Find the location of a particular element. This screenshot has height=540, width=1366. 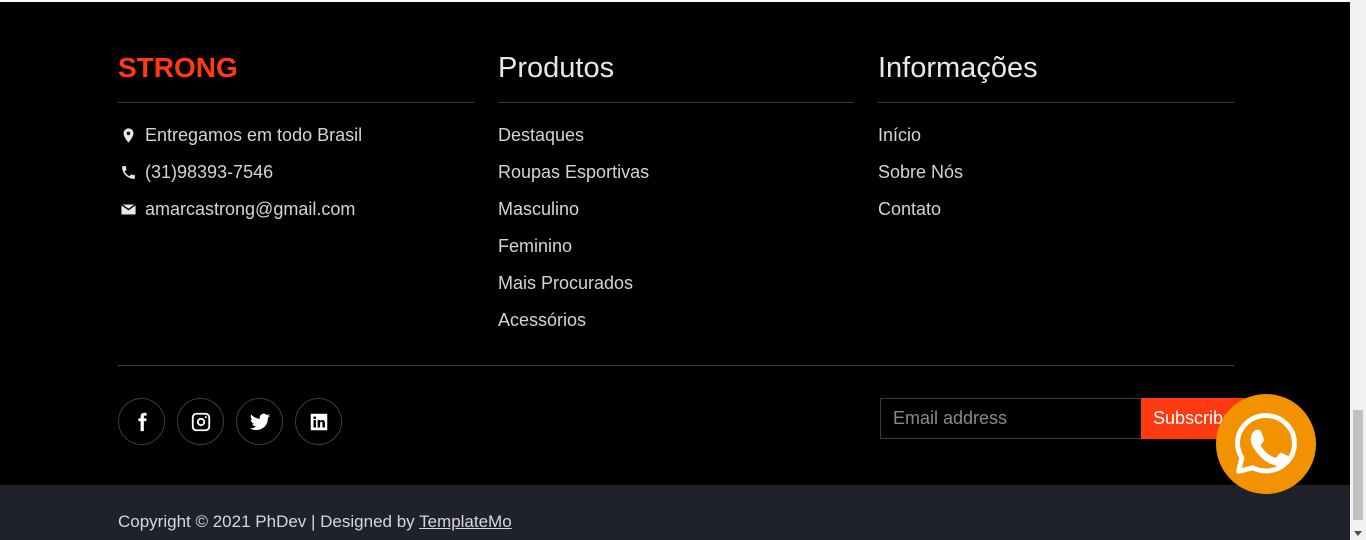

contact-item-email: amarcastrong@gmail.com is located at coordinates (296, 209).